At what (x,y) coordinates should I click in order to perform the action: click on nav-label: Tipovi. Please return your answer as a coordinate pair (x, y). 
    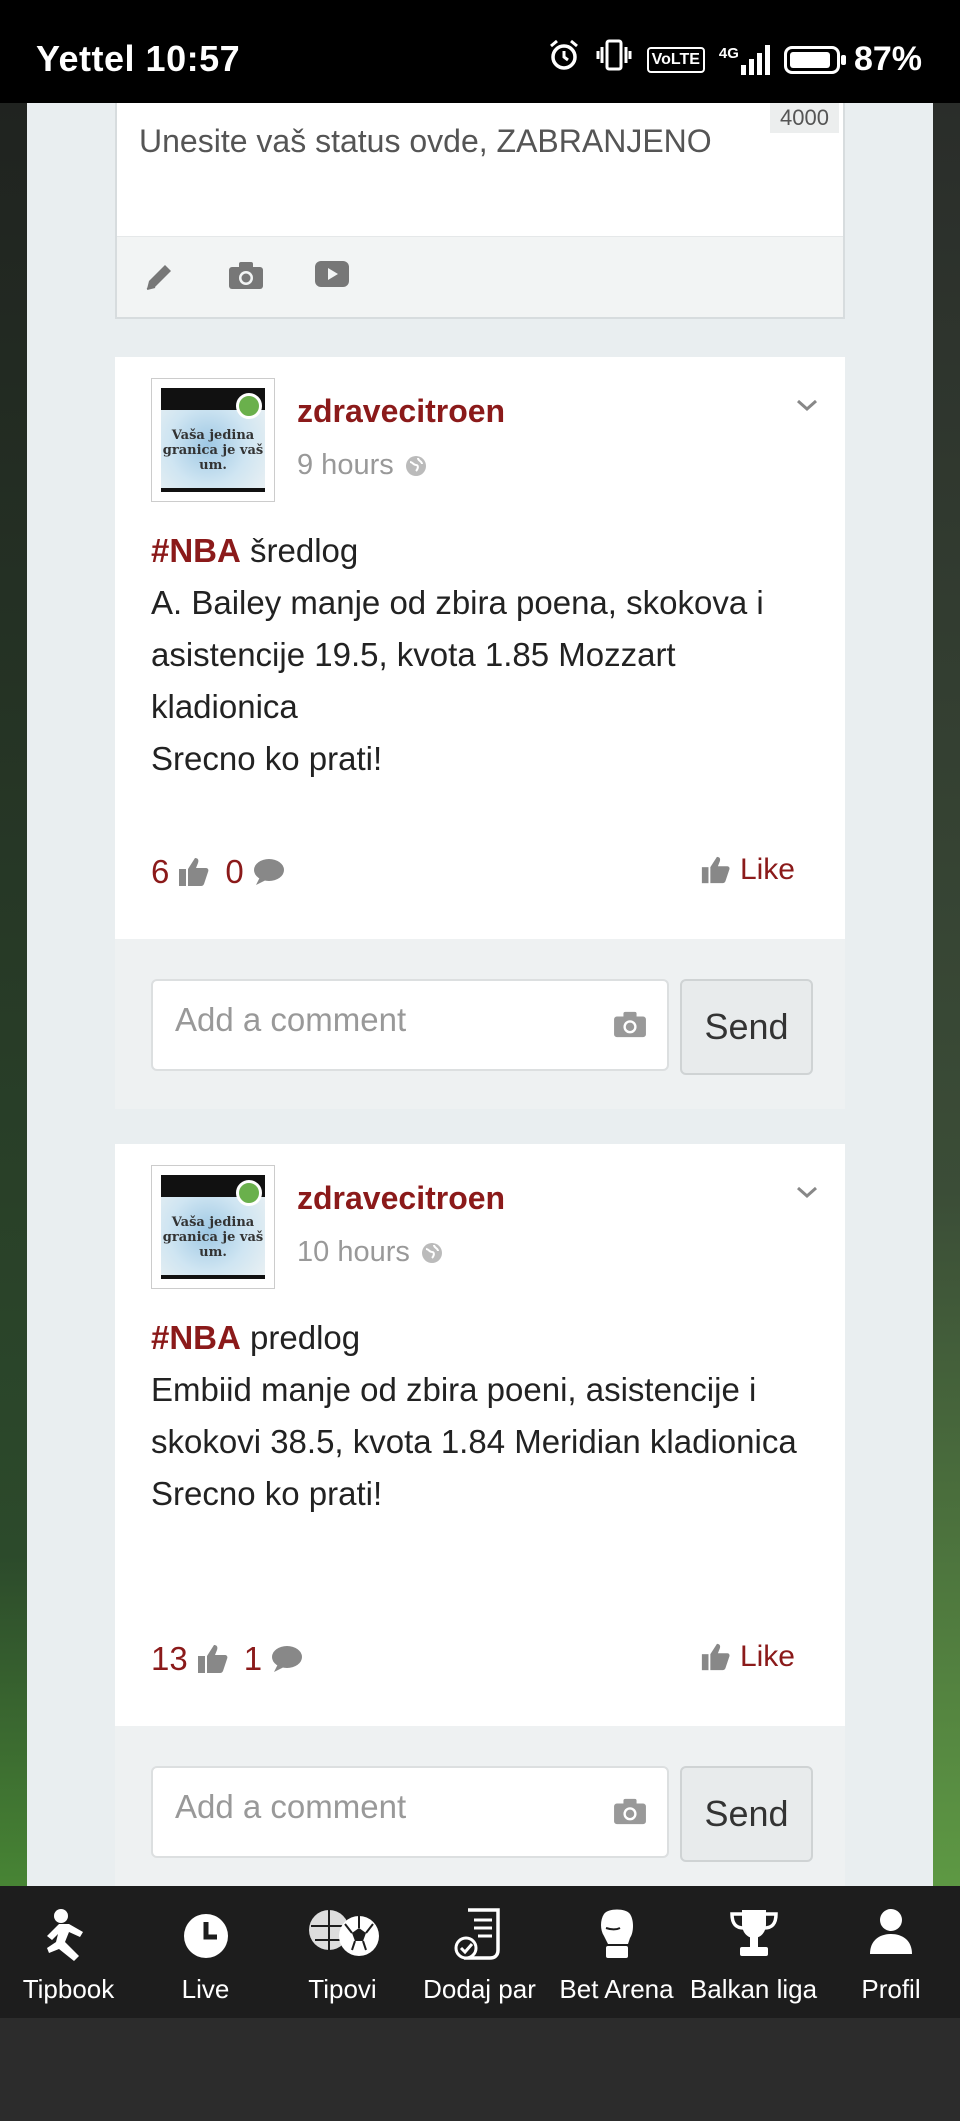
    Looking at the image, I should click on (342, 1989).